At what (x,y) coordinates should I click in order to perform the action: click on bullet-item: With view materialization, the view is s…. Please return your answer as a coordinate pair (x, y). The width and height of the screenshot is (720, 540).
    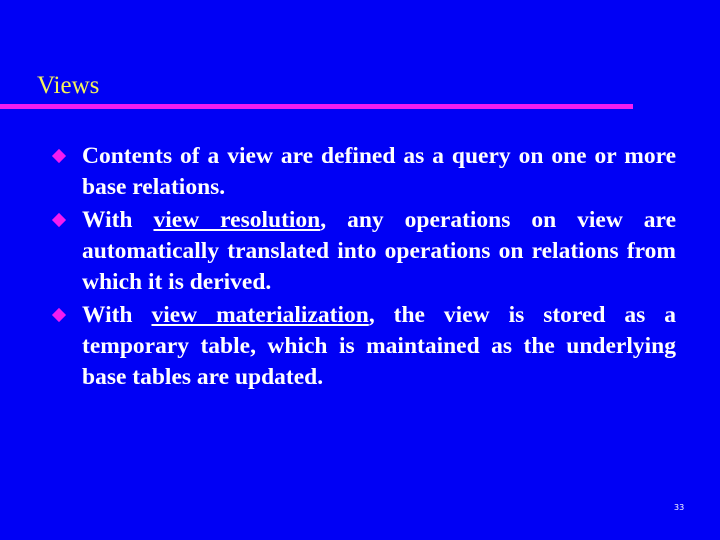
    Looking at the image, I should click on (363, 346).